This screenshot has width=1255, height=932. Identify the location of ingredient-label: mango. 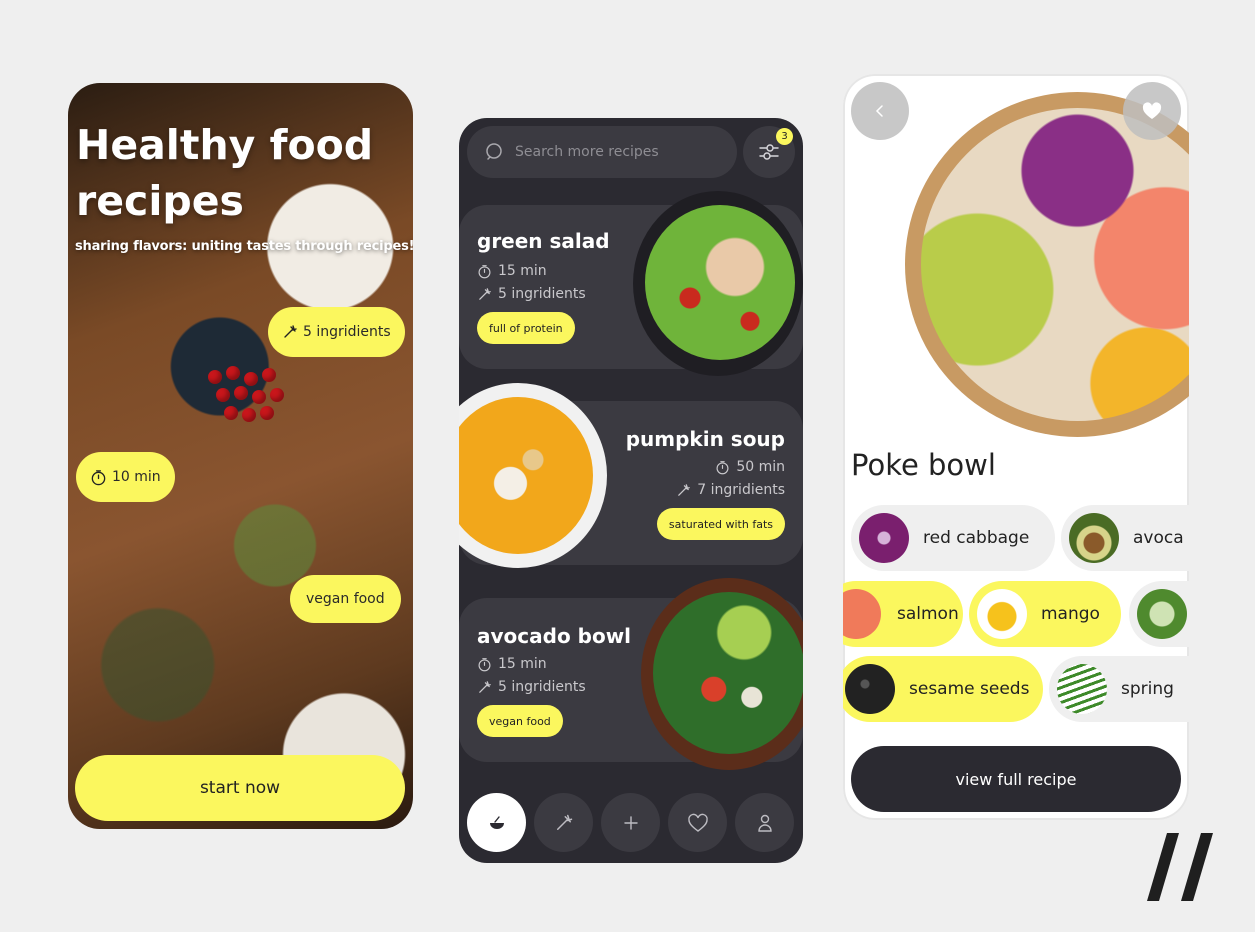
(1070, 614).